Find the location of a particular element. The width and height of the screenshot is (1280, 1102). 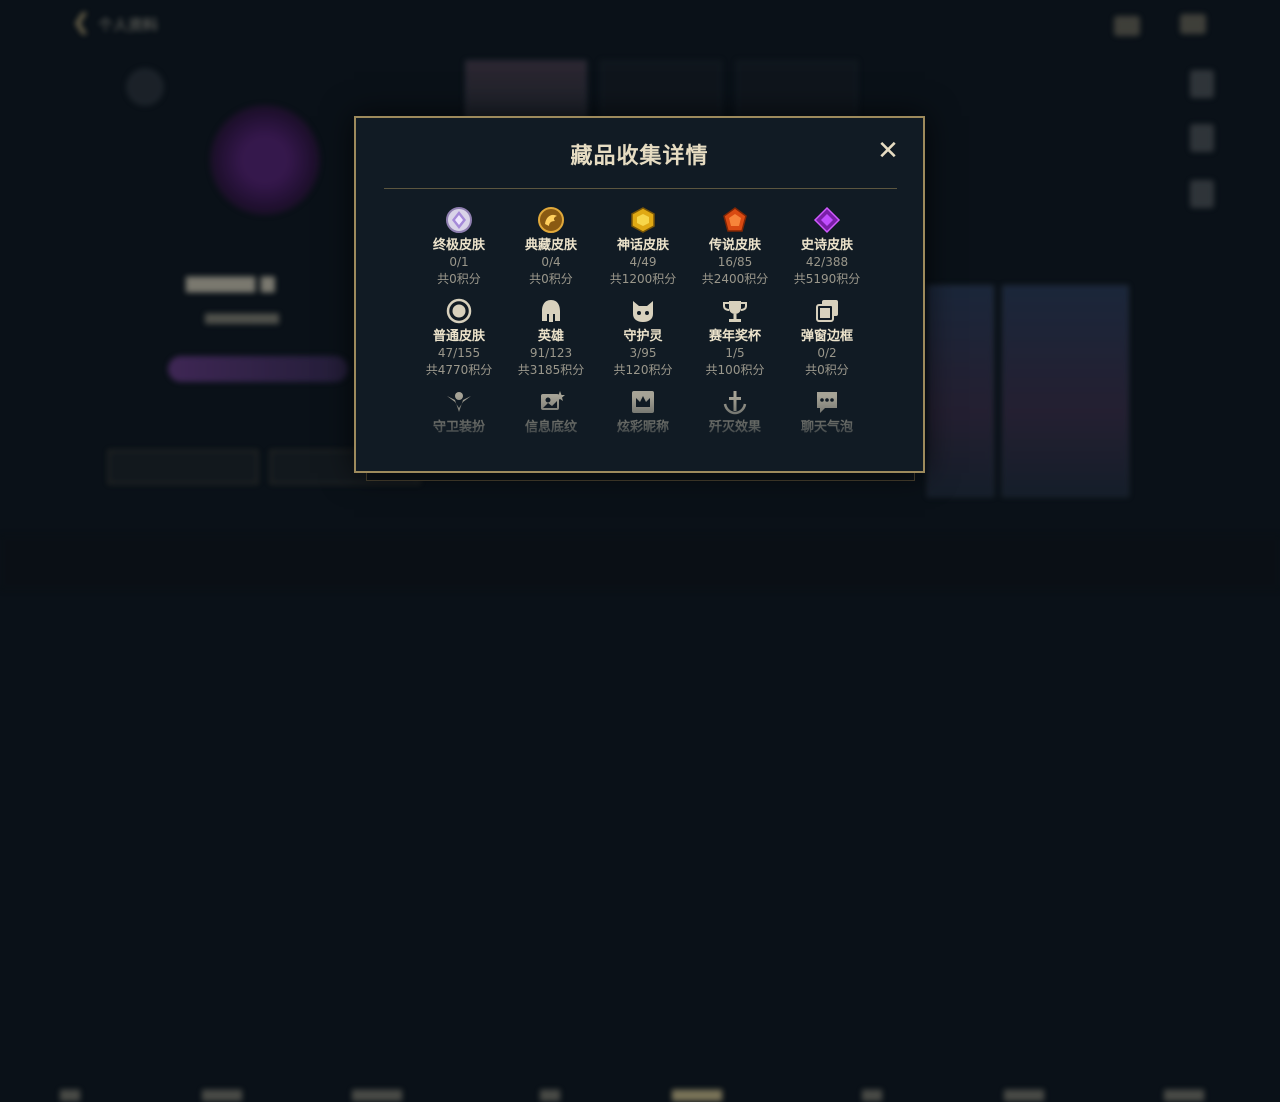

annihilation-effect-icon is located at coordinates (735, 403).